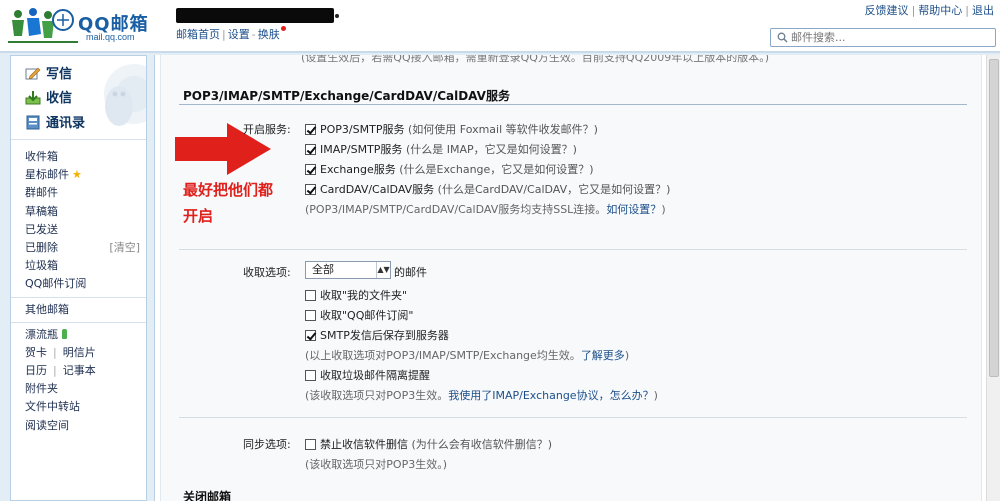  What do you see at coordinates (79, 370) in the screenshot?
I see `app-notepad: 记事本` at bounding box center [79, 370].